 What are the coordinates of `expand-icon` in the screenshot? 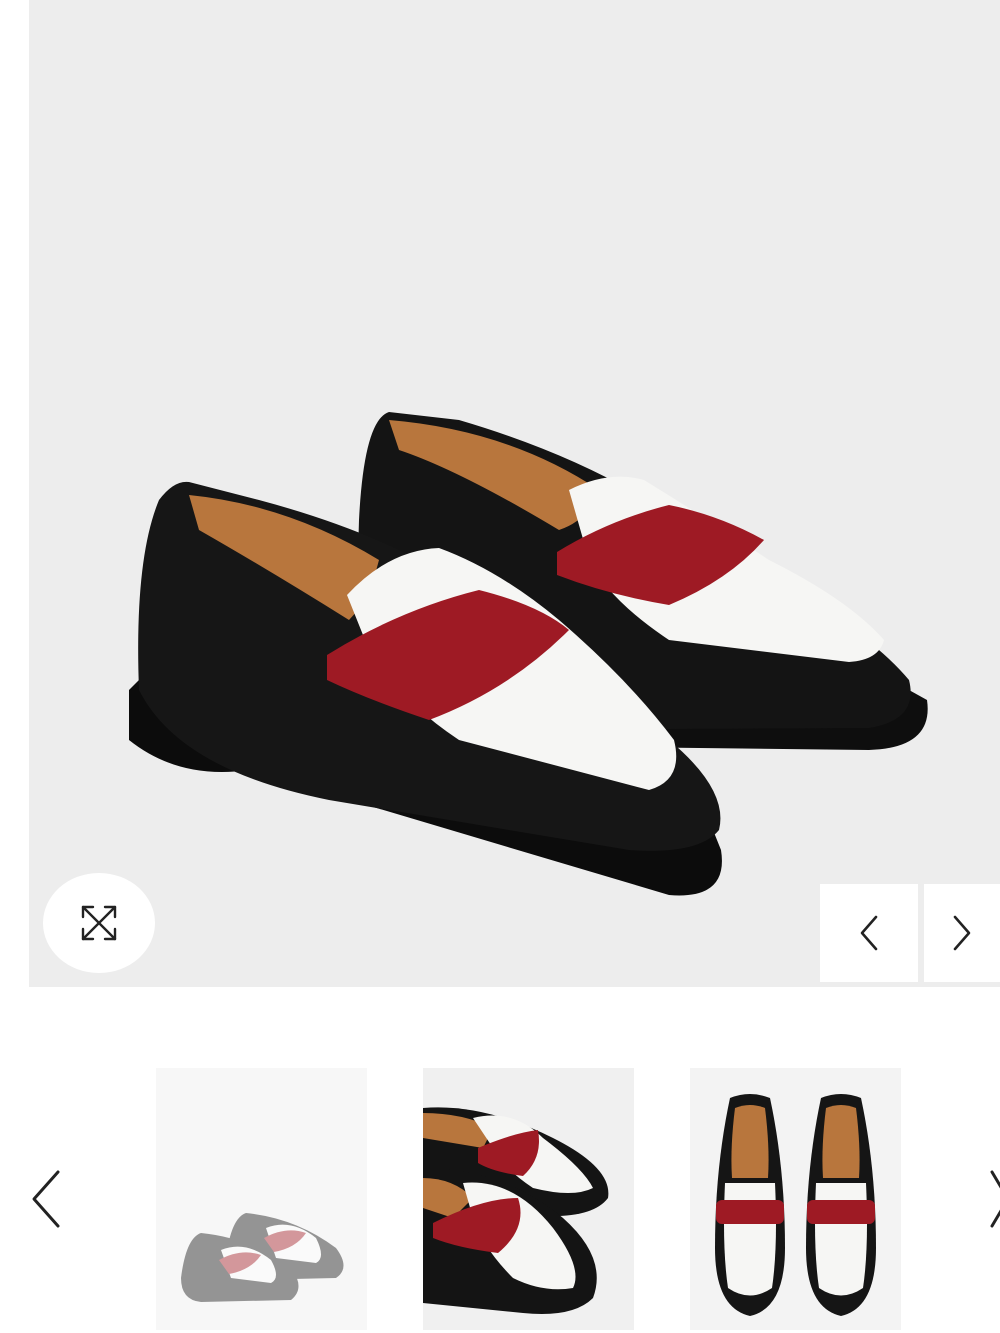 It's located at (99, 923).